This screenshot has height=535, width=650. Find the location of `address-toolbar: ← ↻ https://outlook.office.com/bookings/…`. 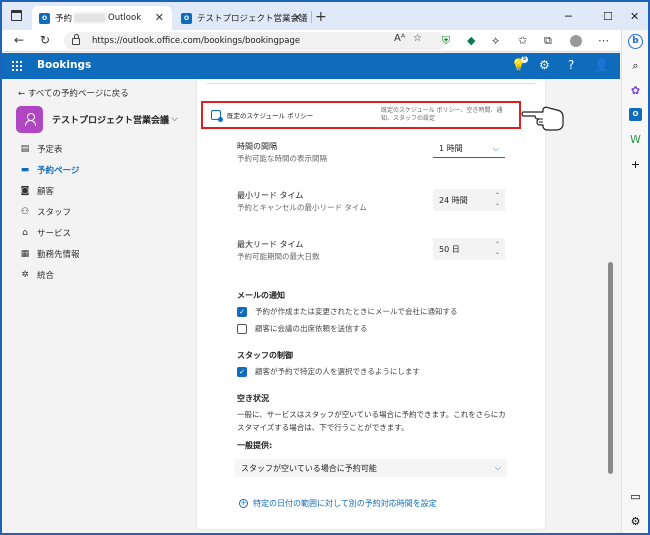

address-toolbar: ← ↻ https://outlook.office.com/bookings/… is located at coordinates (325, 41).